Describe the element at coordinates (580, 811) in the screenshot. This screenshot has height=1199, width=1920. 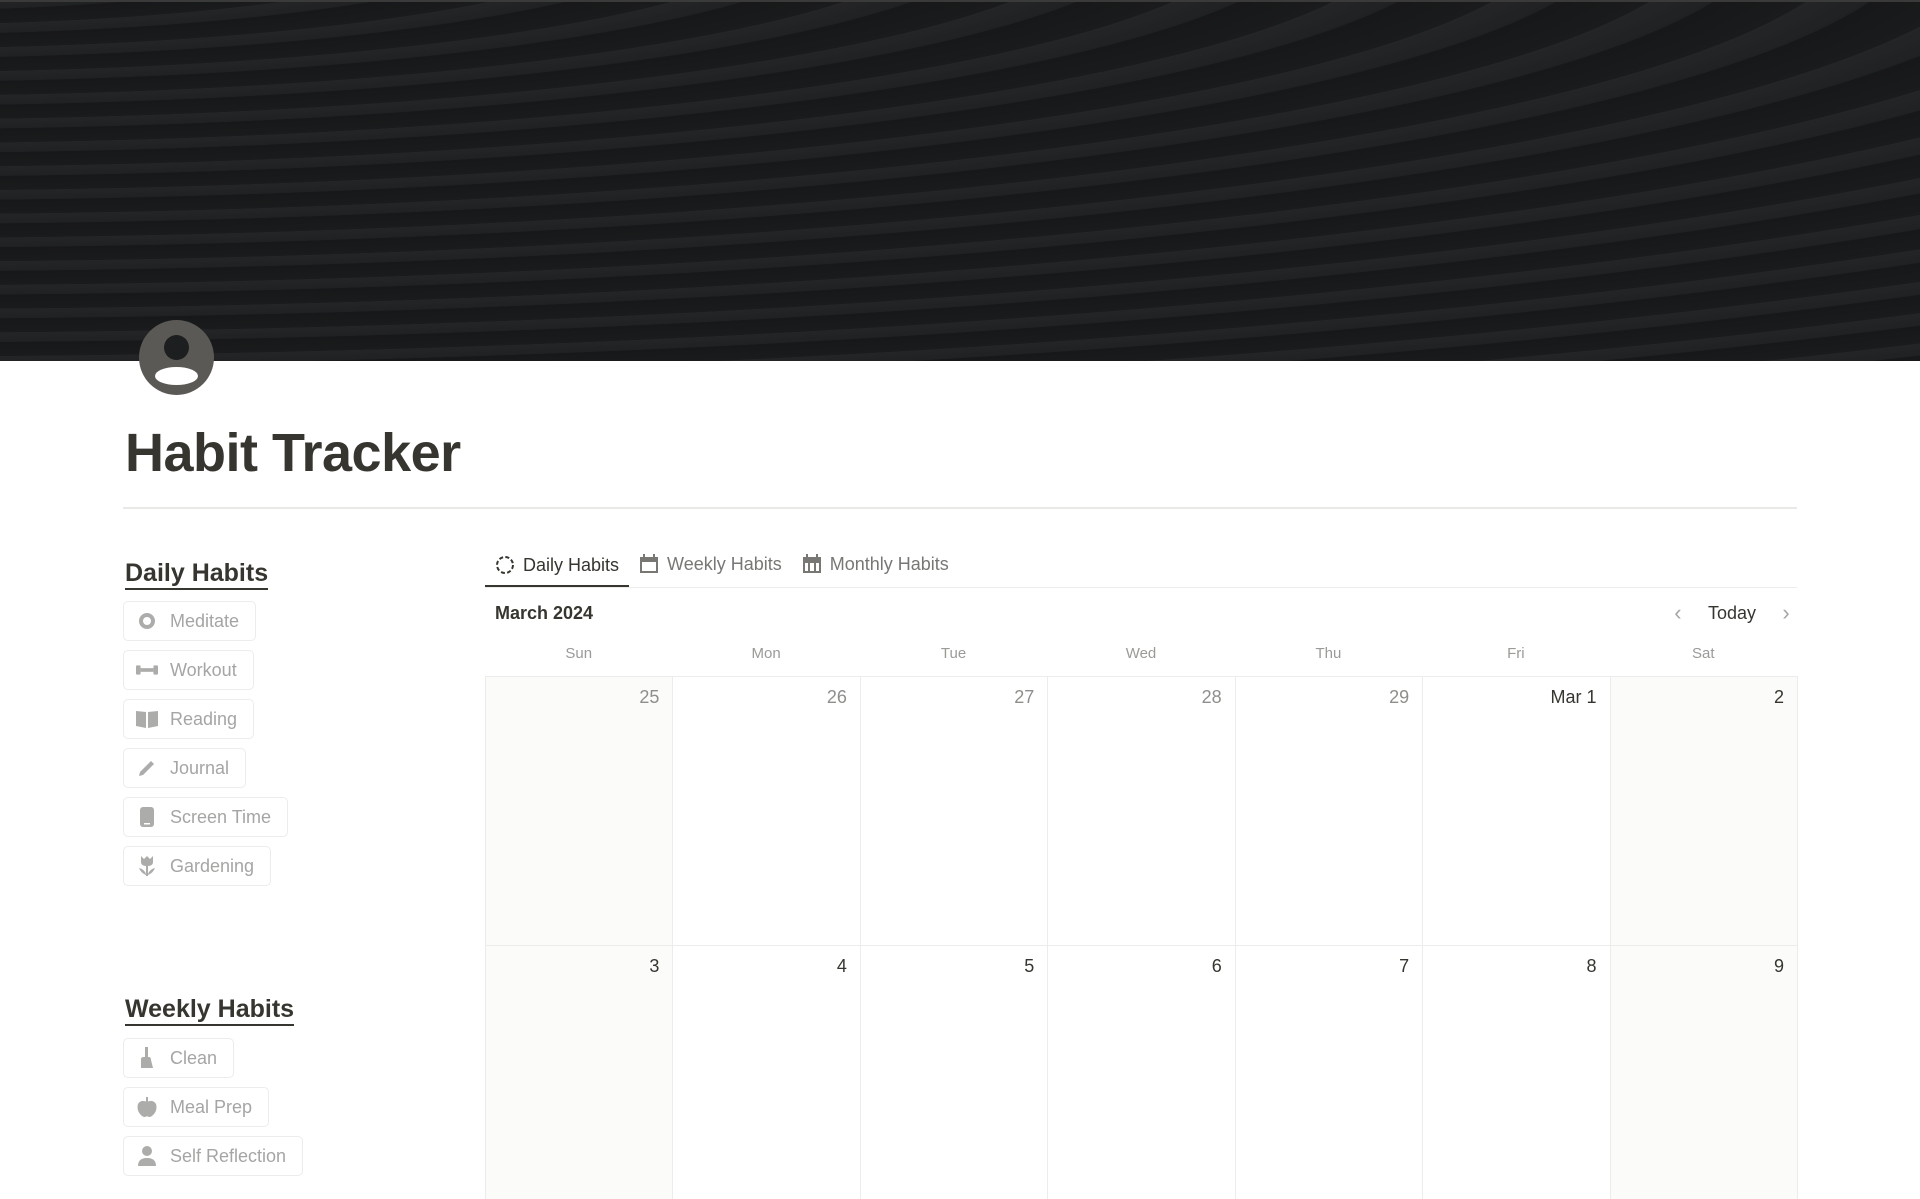
I see `calendar-day-cell: 25` at that location.